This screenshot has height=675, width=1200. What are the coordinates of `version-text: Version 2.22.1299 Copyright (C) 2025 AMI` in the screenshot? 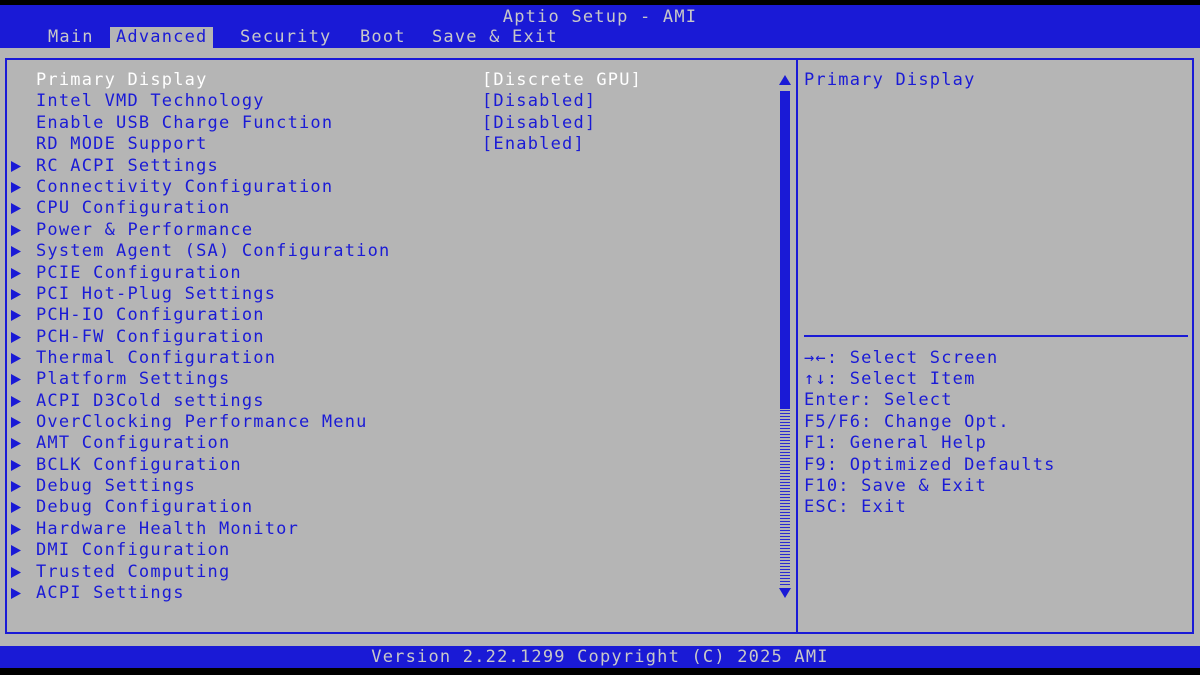 It's located at (600, 657).